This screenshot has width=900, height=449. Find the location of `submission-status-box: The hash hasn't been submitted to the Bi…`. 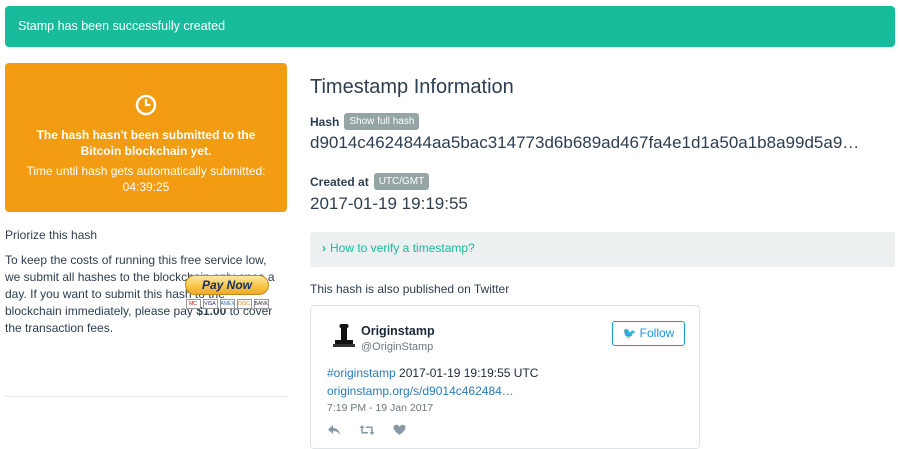

submission-status-box: The hash hasn't been submitted to the Bi… is located at coordinates (146, 137).